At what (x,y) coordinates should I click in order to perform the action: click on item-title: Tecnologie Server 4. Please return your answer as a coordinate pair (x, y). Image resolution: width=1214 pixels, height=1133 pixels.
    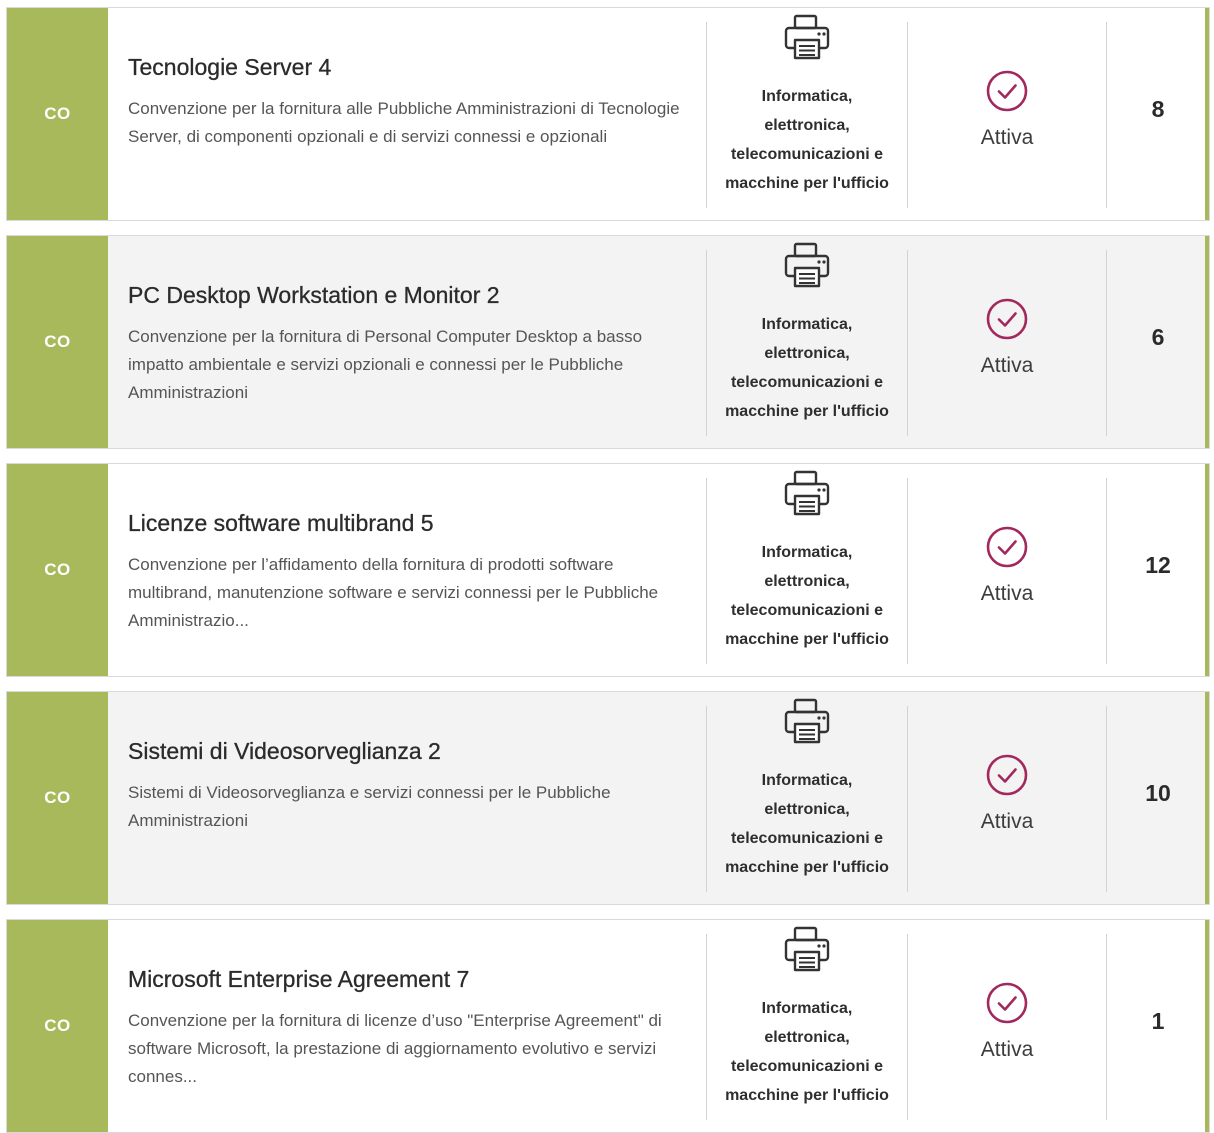
    Looking at the image, I should click on (408, 67).